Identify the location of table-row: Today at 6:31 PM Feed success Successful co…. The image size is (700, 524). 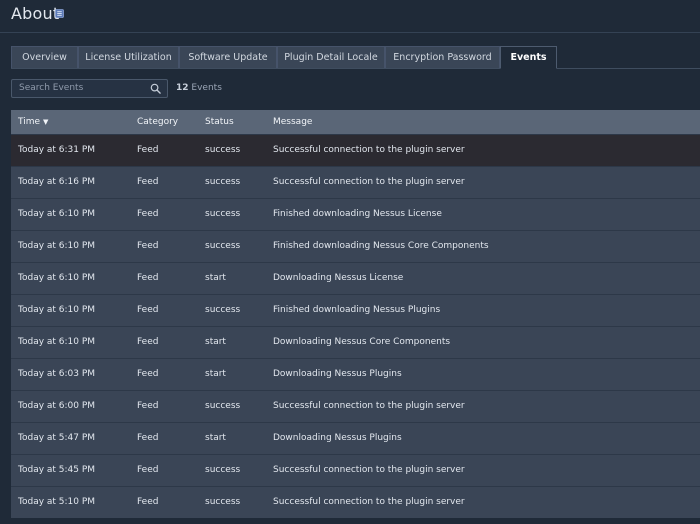
(355, 150).